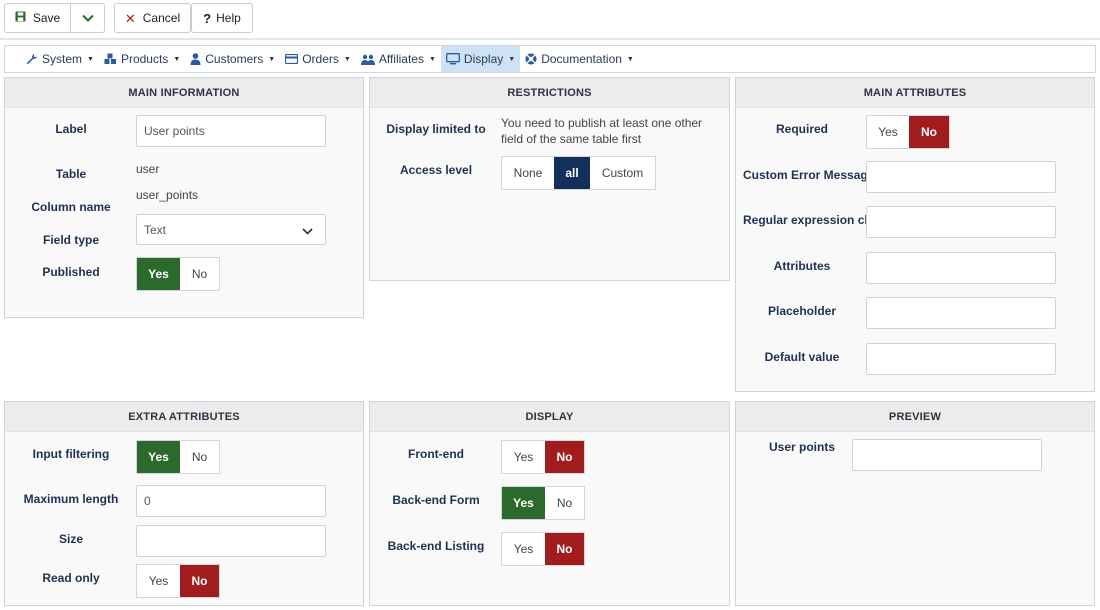  Describe the element at coordinates (184, 417) in the screenshot. I see `panel-title: EXTRA ATTRIBUTES` at that location.